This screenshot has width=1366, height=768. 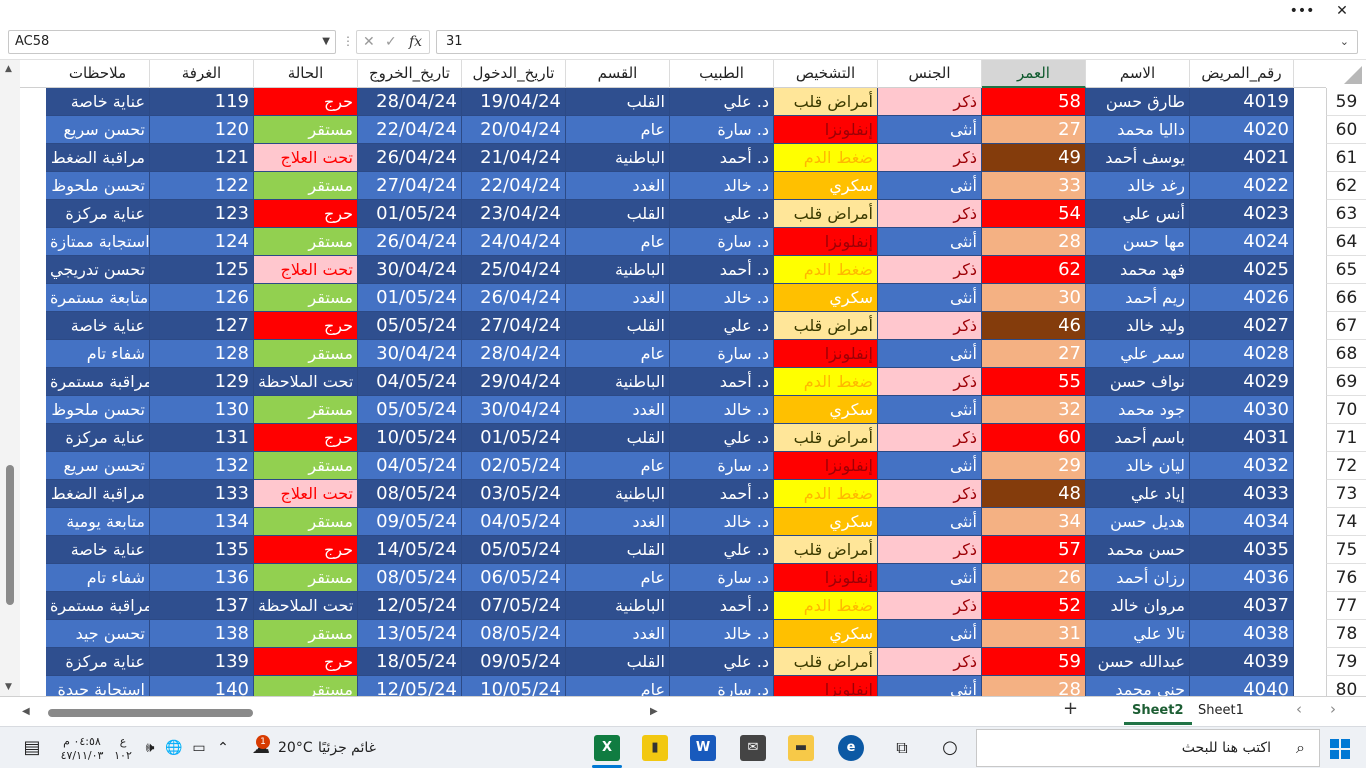 What do you see at coordinates (326, 42) in the screenshot?
I see `chevron-down-icon: ▼` at bounding box center [326, 42].